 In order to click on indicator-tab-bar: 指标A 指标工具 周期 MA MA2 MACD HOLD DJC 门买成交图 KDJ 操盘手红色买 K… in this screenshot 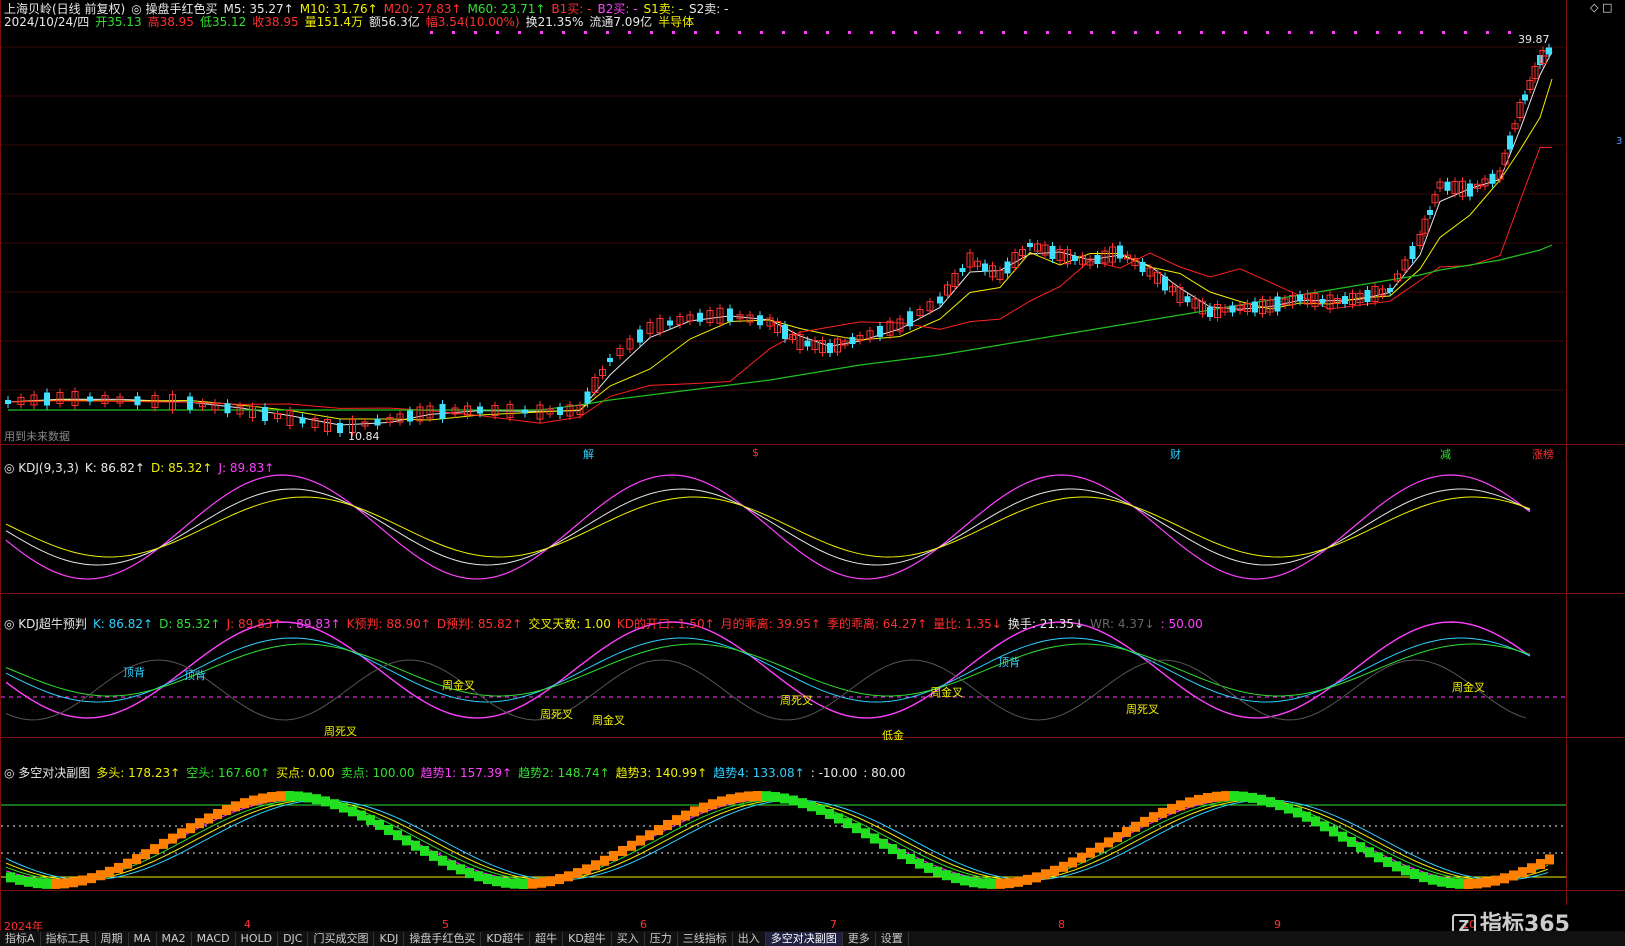, I will do `click(812, 938)`.